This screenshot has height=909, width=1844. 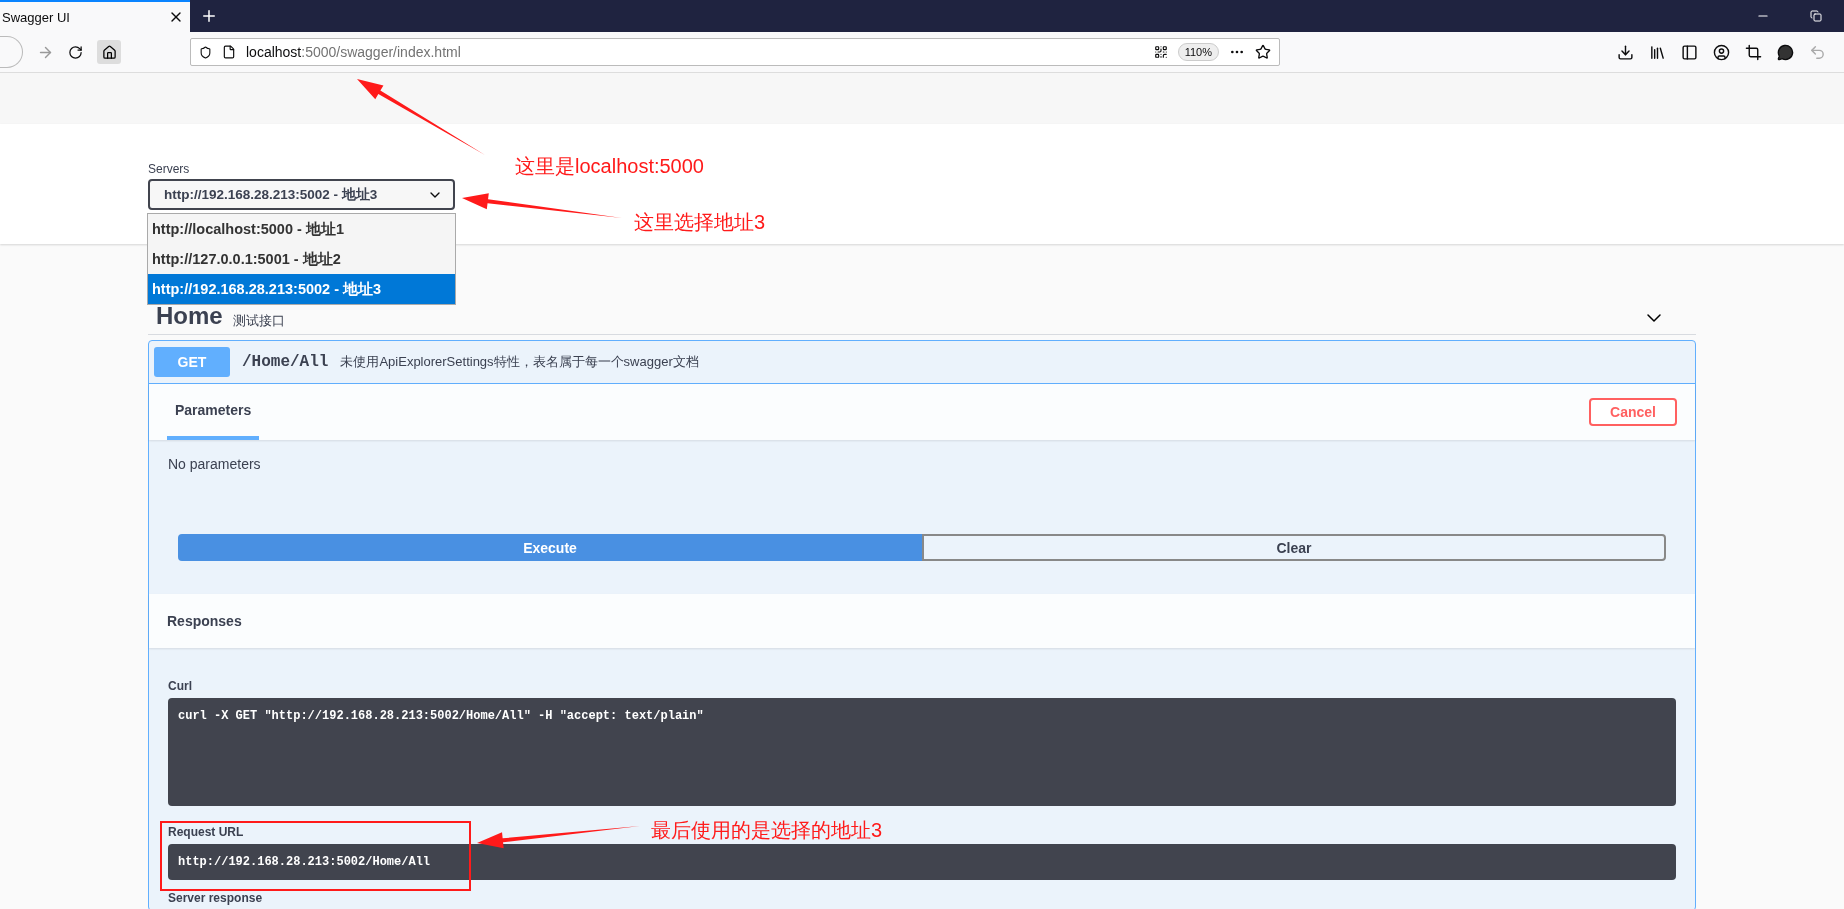 I want to click on server-option: http://localhost:5000 - 地址1, so click(x=301, y=229).